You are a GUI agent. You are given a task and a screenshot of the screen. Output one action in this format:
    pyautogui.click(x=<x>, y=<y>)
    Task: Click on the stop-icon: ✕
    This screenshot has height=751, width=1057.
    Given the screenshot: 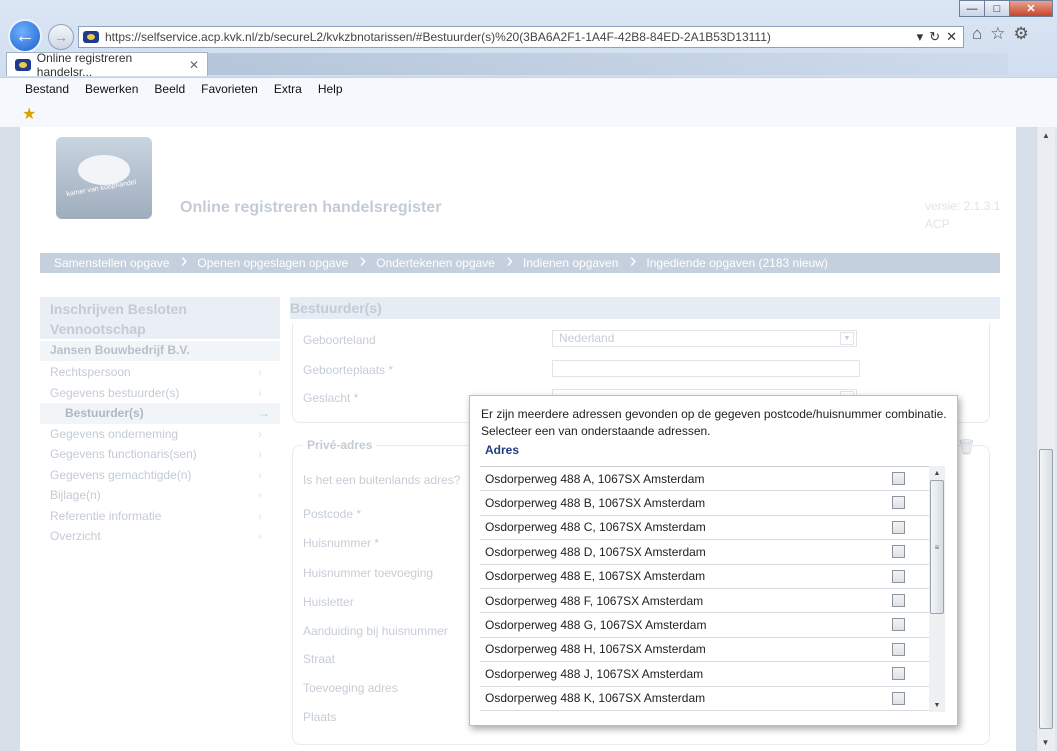 What is the action you would take?
    pyautogui.click(x=951, y=37)
    